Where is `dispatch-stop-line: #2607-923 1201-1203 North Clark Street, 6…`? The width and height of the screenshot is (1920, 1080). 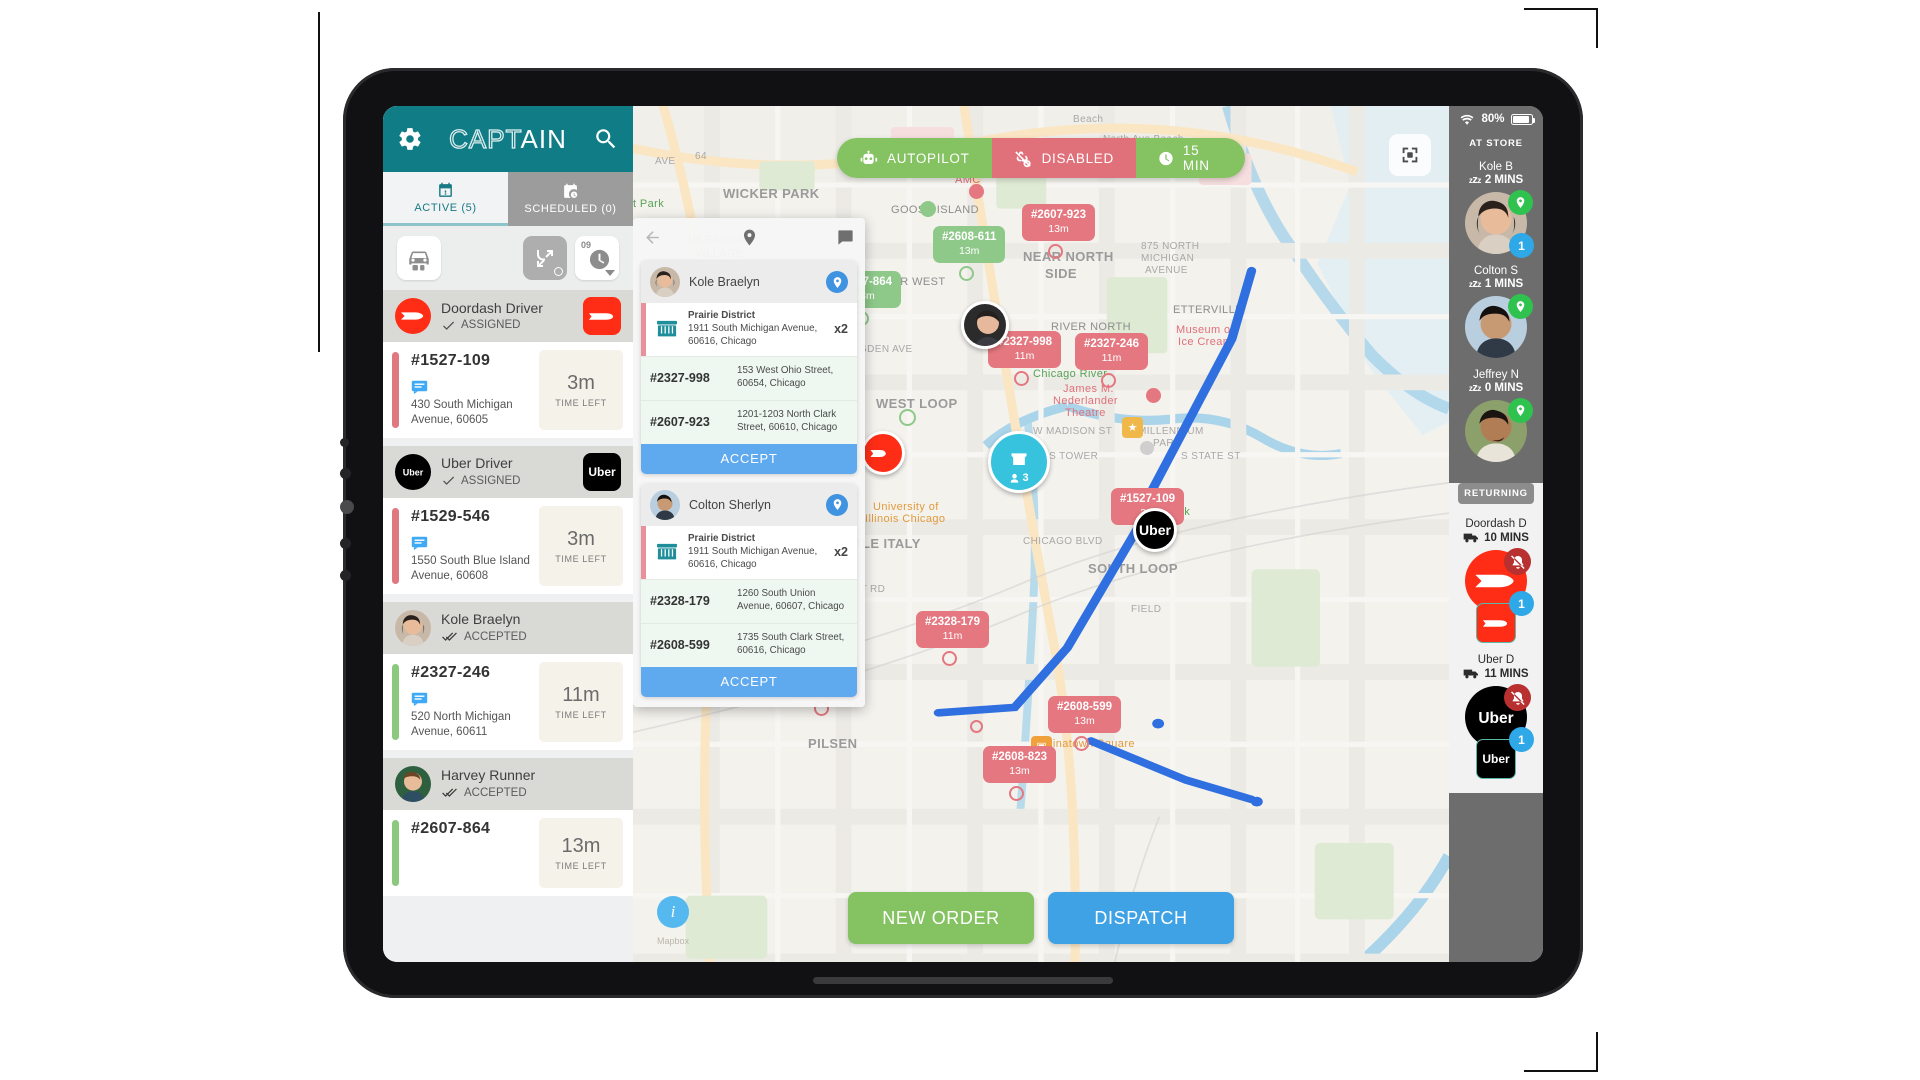
dispatch-stop-line: #2607-923 1201-1203 North Clark Street, 6… is located at coordinates (749, 421).